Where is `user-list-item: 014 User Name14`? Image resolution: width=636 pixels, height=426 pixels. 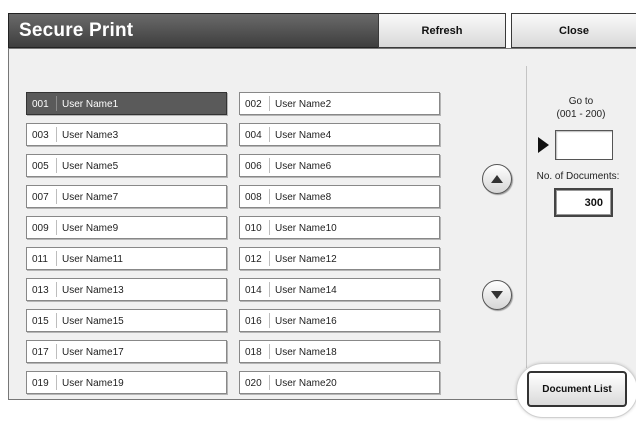
user-list-item: 014 User Name14 is located at coordinates (339, 289).